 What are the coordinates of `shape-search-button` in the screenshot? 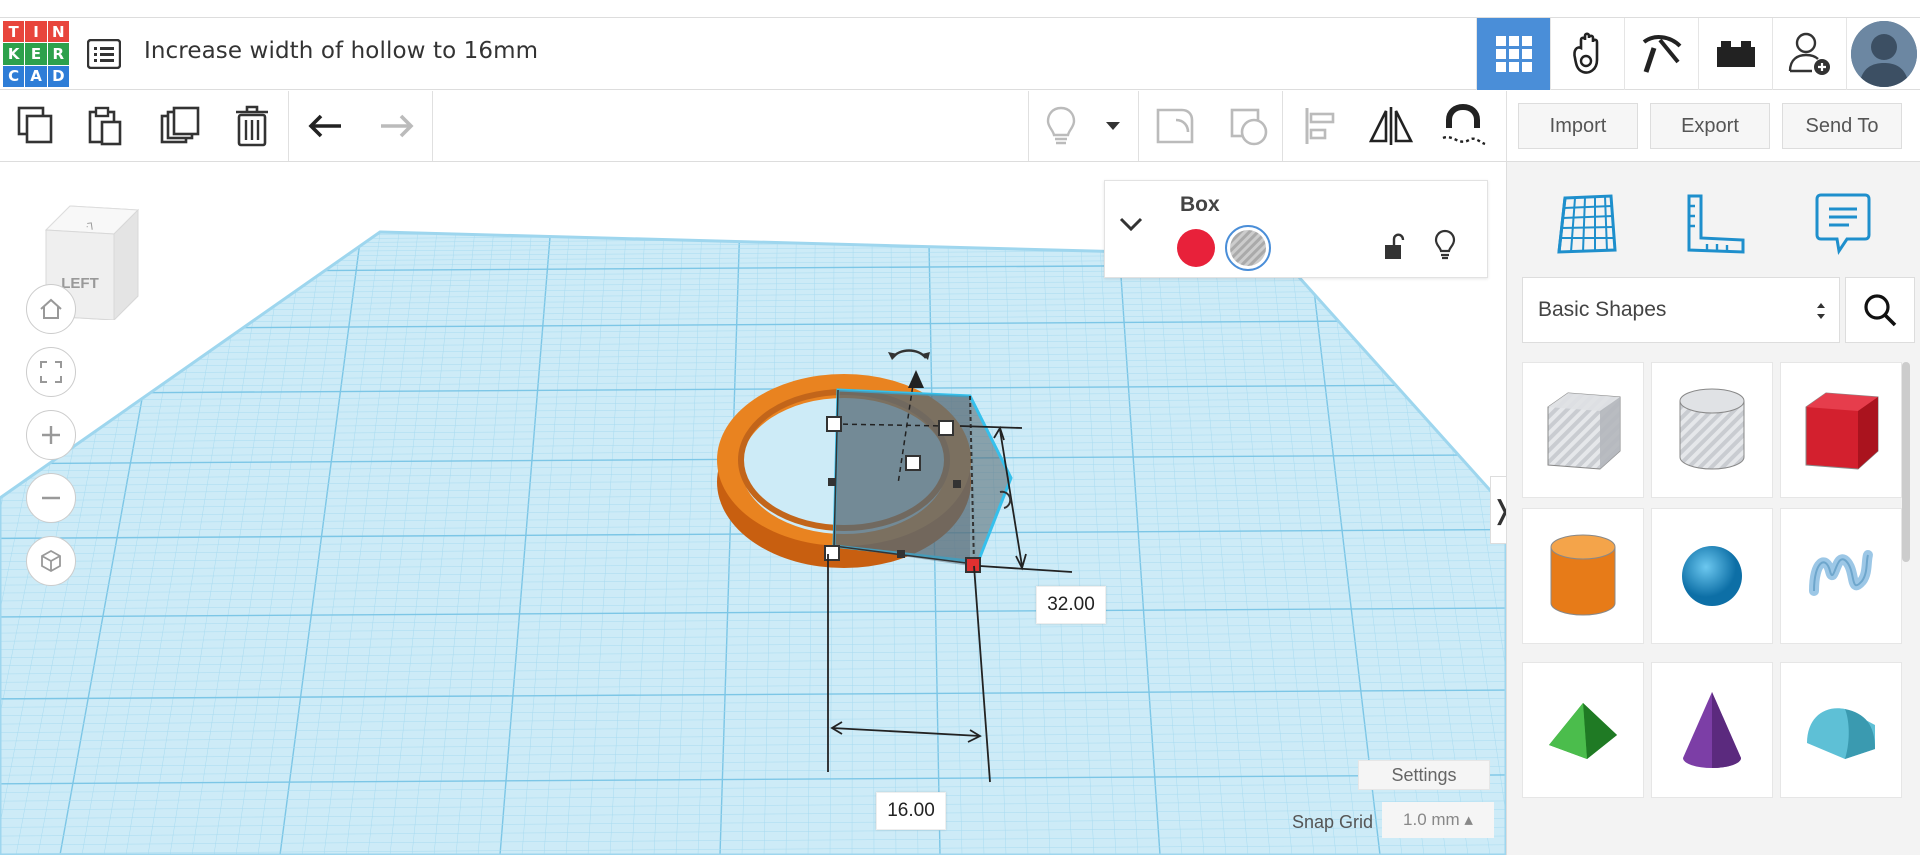 It's located at (1880, 310).